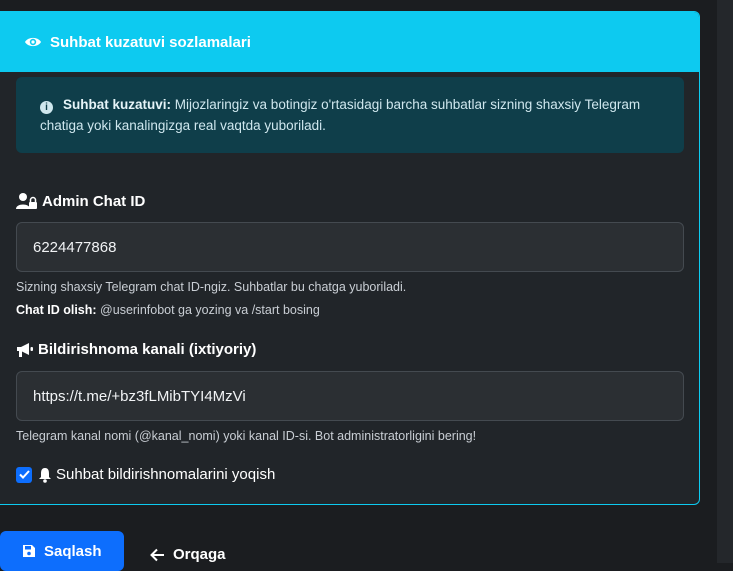 This screenshot has width=733, height=571. What do you see at coordinates (56, 310) in the screenshot?
I see `chat-id-instructions-bold: Chat ID olish:` at bounding box center [56, 310].